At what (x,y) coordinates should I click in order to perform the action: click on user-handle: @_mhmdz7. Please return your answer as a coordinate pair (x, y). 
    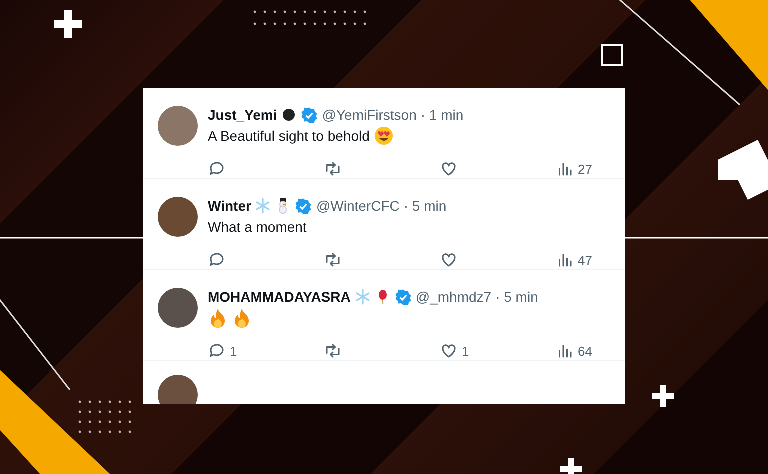
    Looking at the image, I should click on (454, 297).